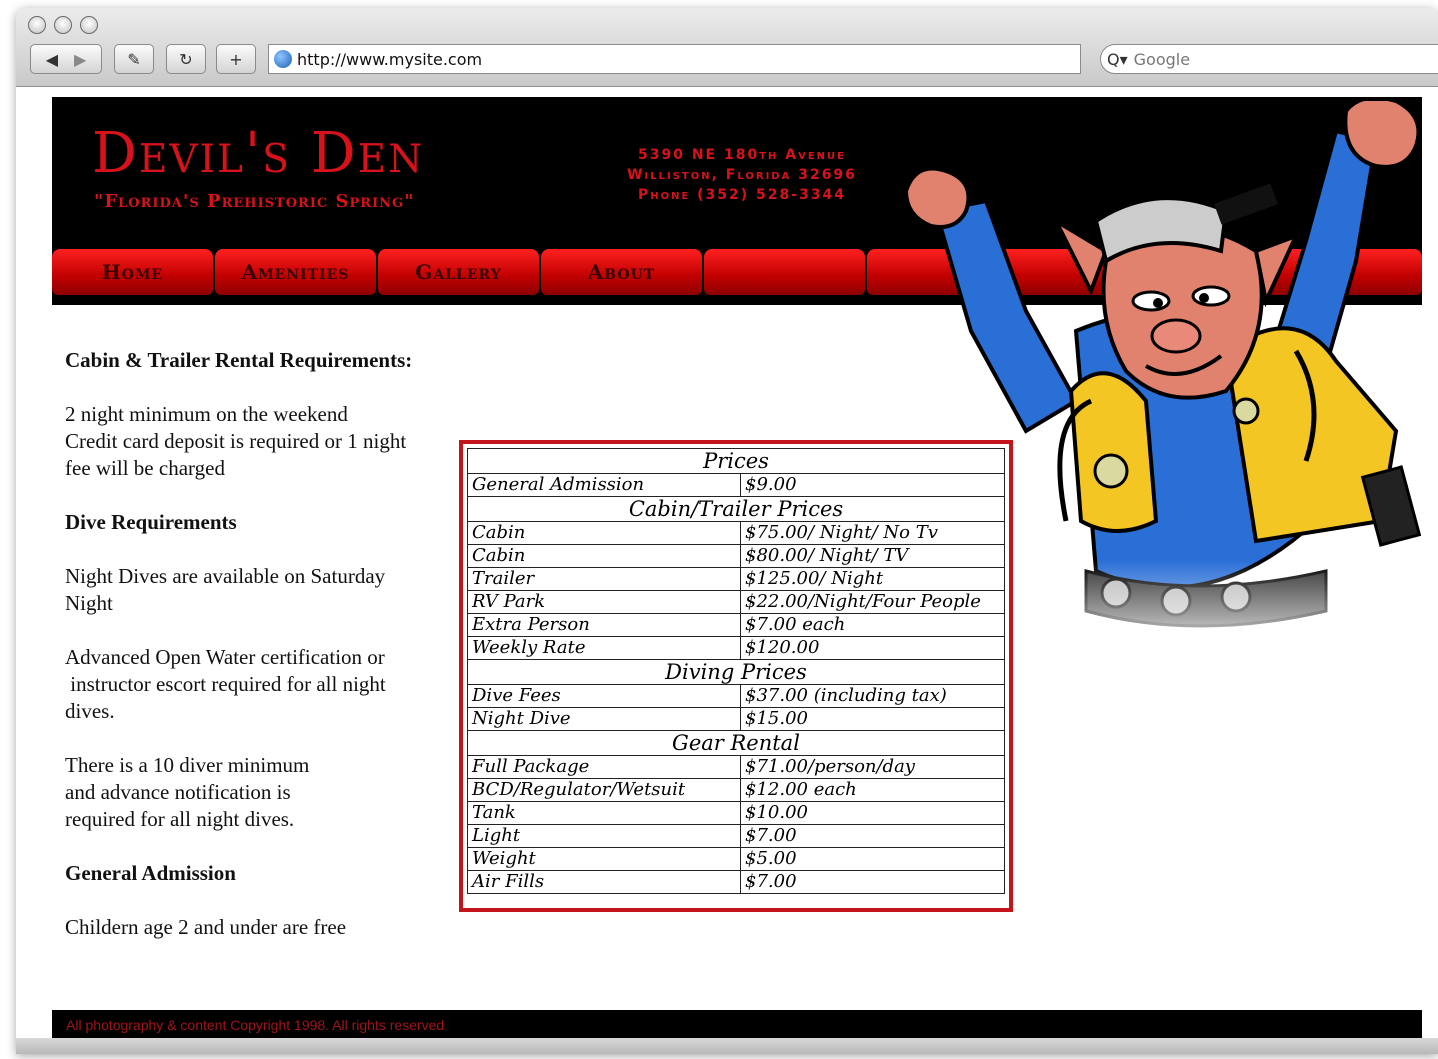  Describe the element at coordinates (225, 576) in the screenshot. I see `requirement-text: Night Dives are available on Saturday` at that location.